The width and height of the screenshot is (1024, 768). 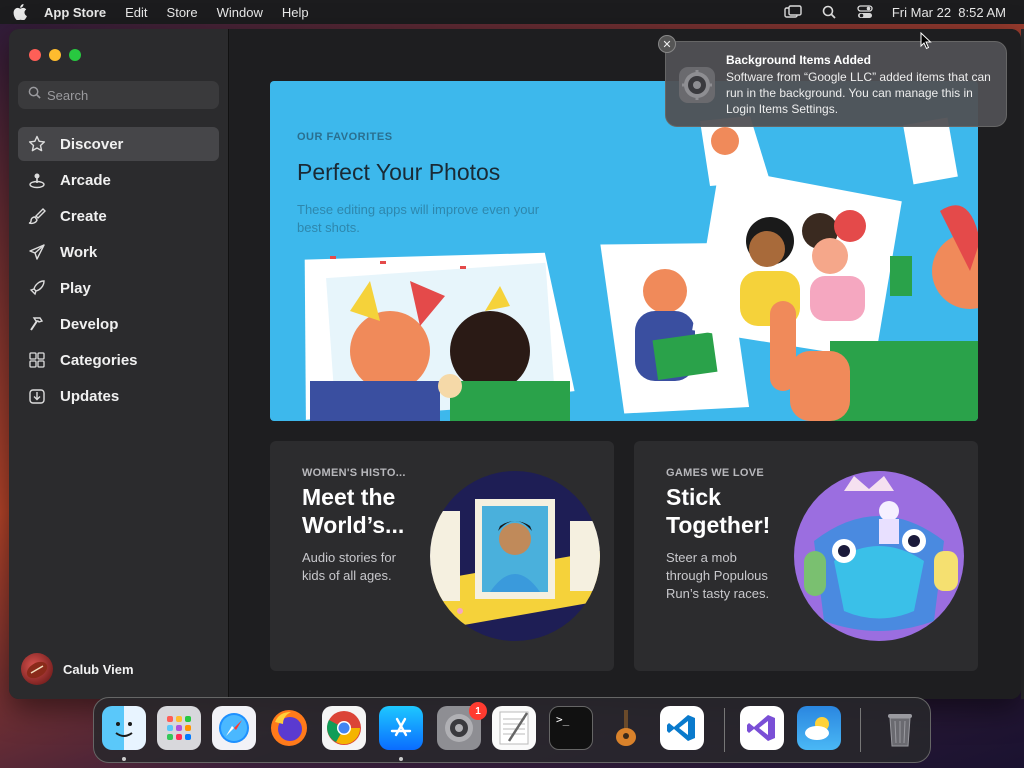 I want to click on hammer-icon, so click(x=37, y=324).